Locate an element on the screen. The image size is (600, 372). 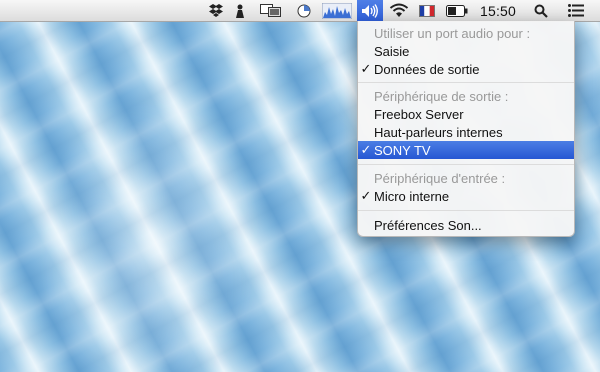
battery-icon is located at coordinates (457, 10).